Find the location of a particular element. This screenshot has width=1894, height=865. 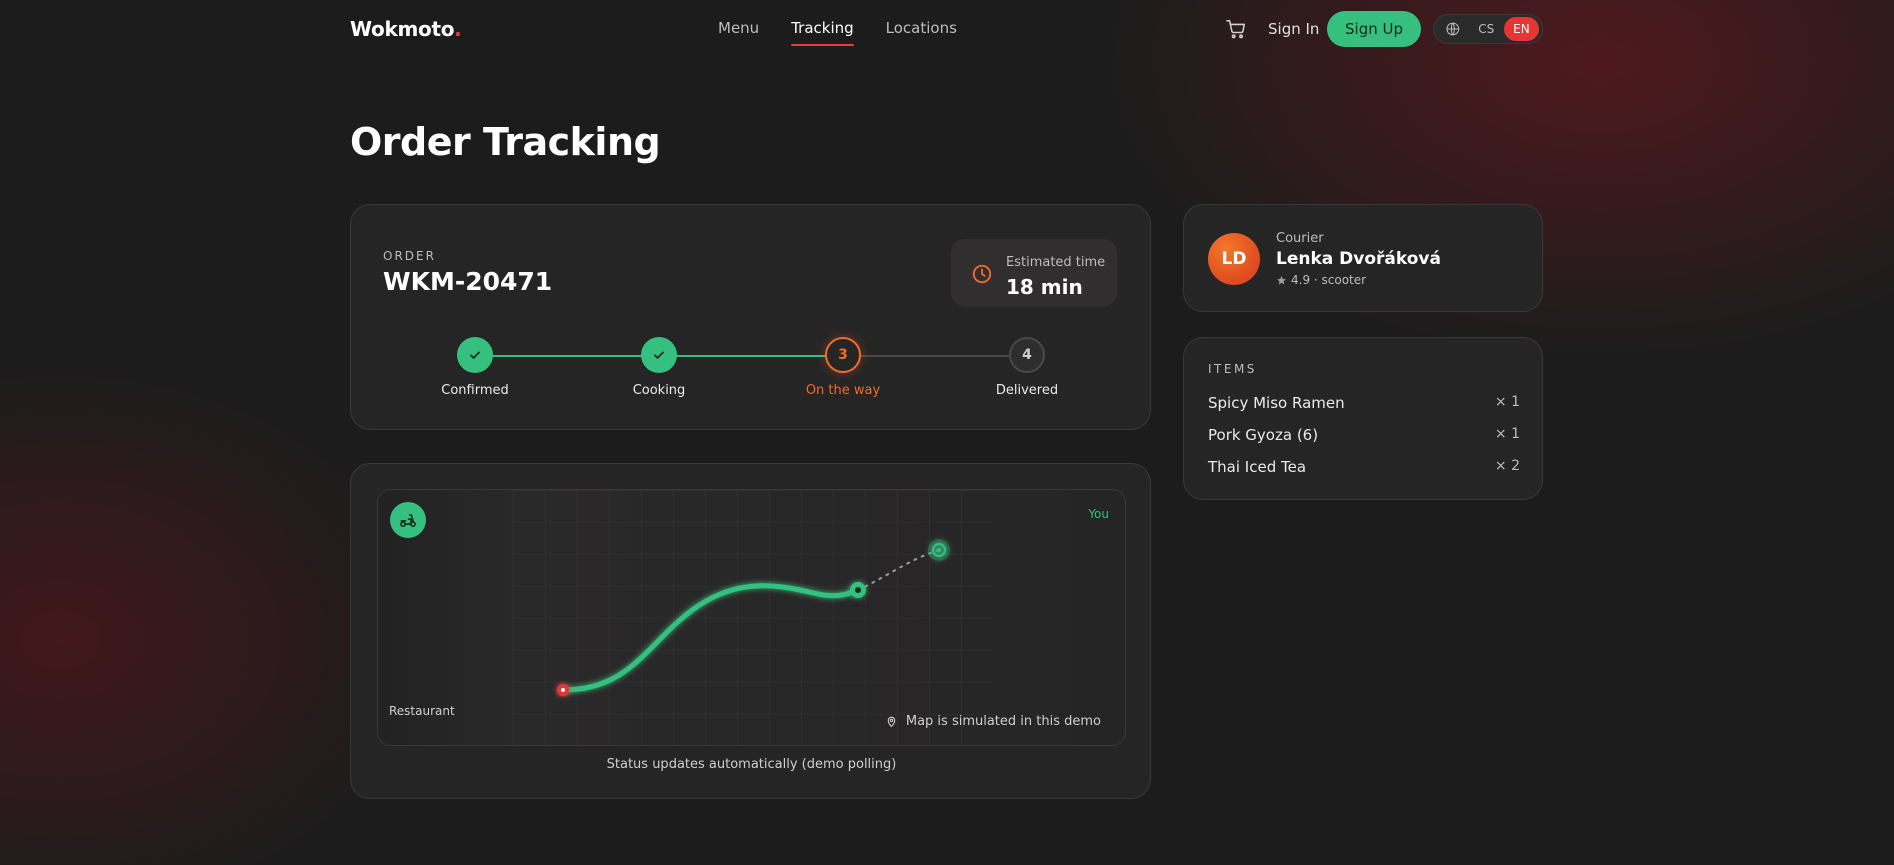

nav-link-locations: Locations is located at coordinates (921, 32).